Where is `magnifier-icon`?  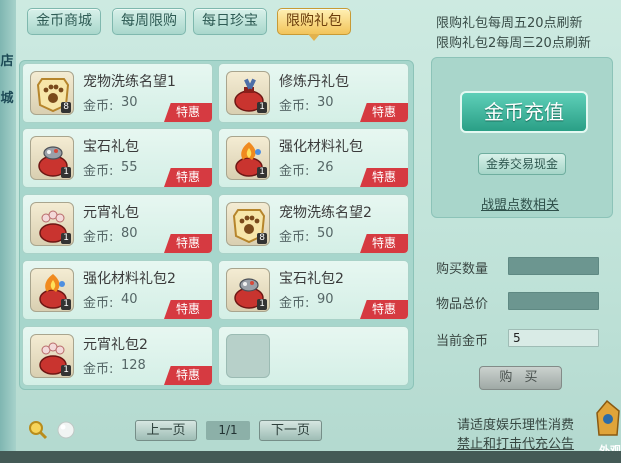
magnifier-icon is located at coordinates (38, 430).